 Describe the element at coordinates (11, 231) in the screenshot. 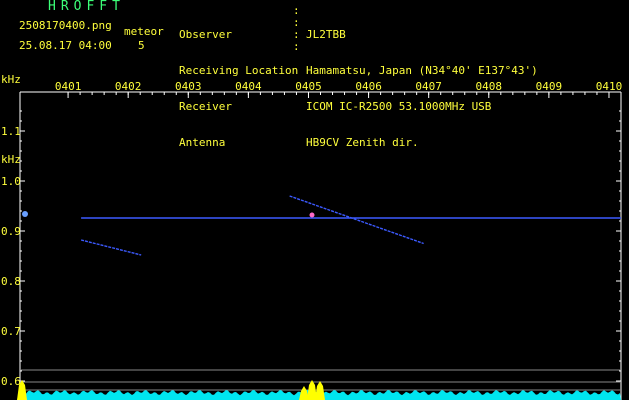

I see `y-tick-label: 0.9` at that location.